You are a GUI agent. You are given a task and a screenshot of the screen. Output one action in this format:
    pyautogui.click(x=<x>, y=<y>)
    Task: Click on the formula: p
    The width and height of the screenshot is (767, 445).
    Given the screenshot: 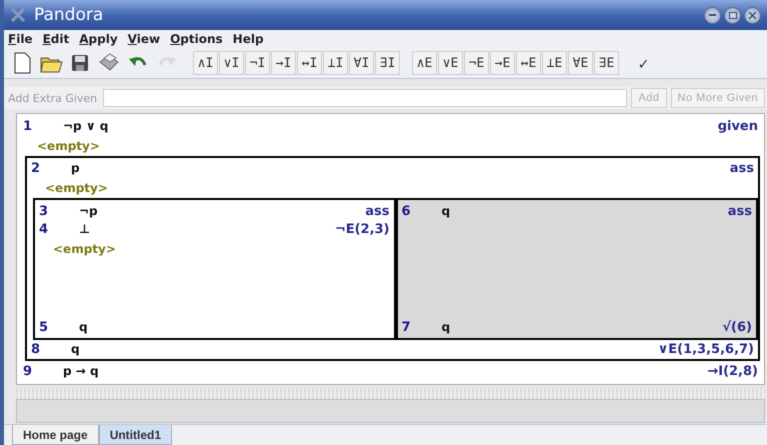 What is the action you would take?
    pyautogui.click(x=75, y=168)
    